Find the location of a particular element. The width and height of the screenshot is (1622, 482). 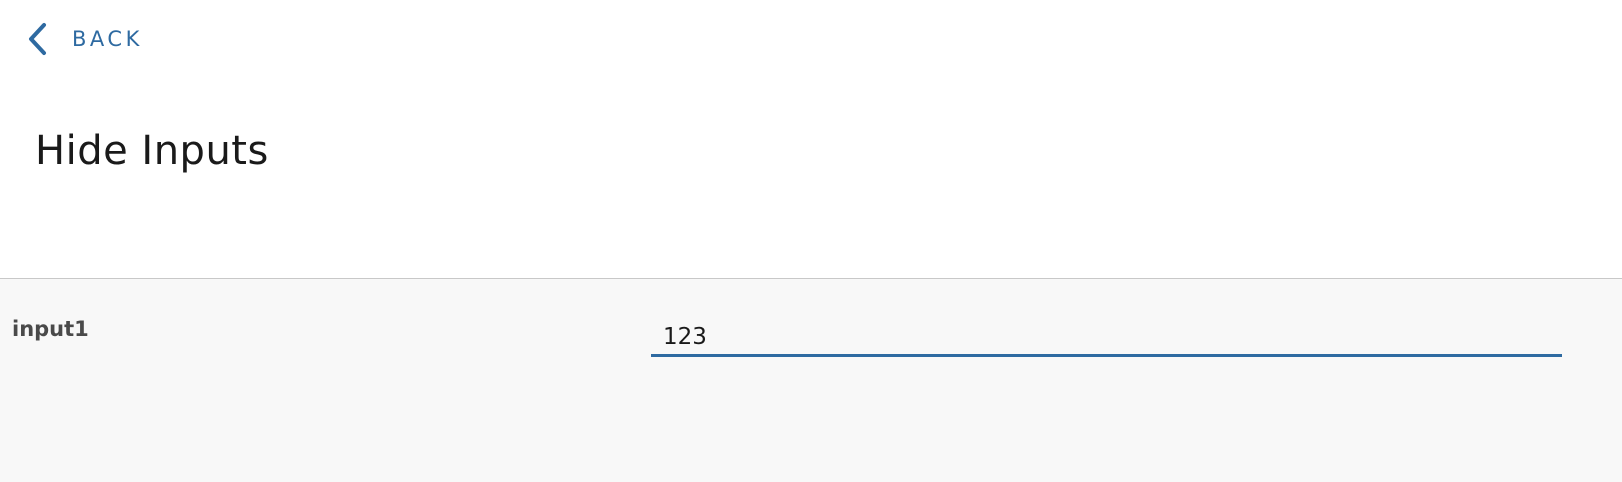

back-label: BACK is located at coordinates (107, 39).